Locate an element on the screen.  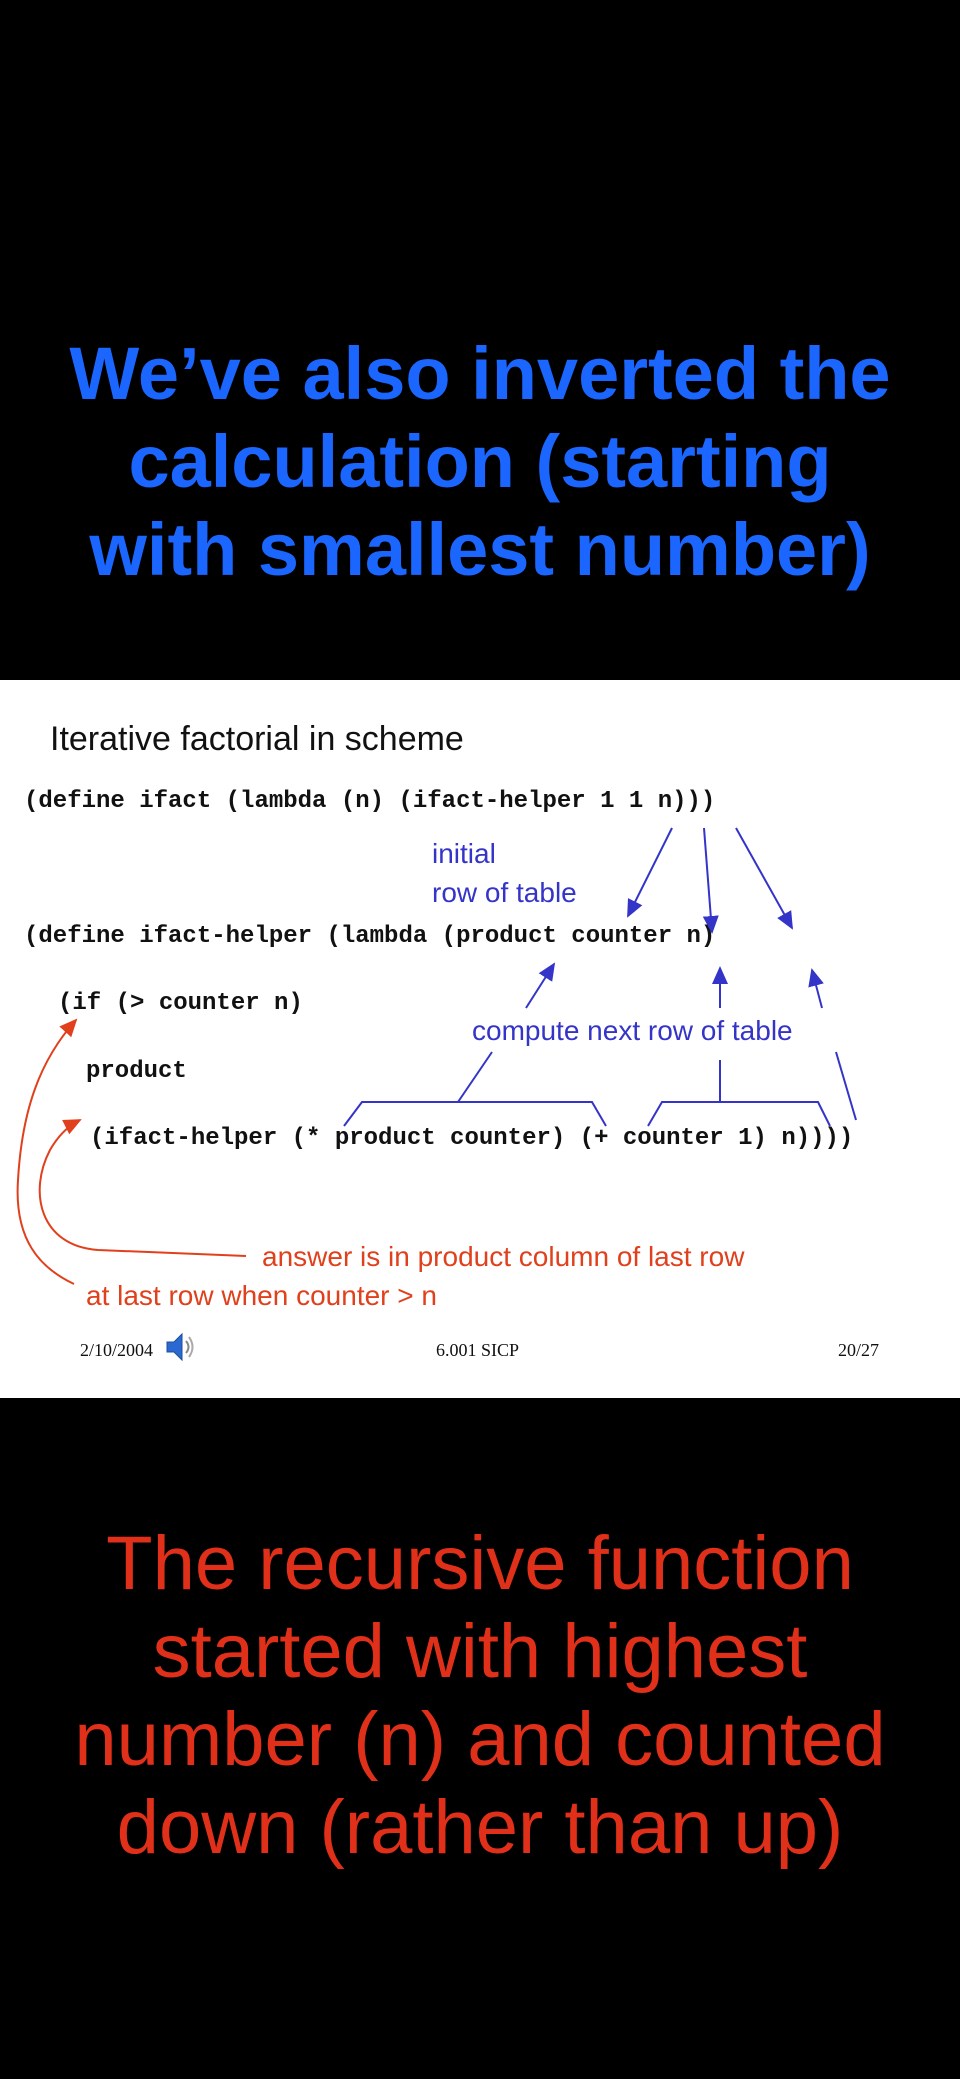
header-line-2: calculation (starting is located at coordinates (480, 461).